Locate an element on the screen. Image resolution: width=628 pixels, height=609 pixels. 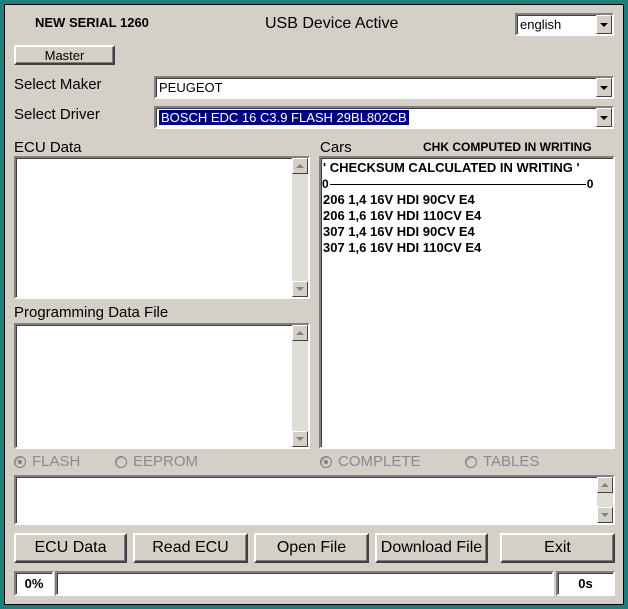
driver-value-wrap: BOSCH EDC 16 C3.9 FLASH 29BL802CB is located at coordinates (376, 117).